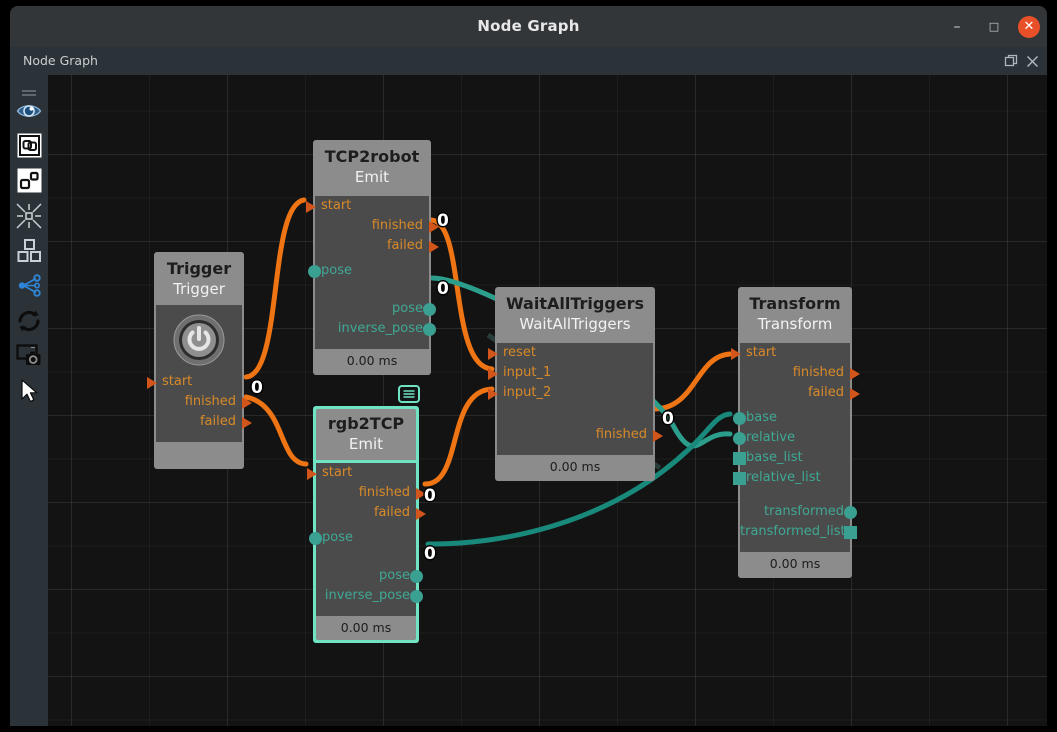 This screenshot has height=732, width=1057. What do you see at coordinates (798, 512) in the screenshot?
I see `port-transform-transformed: transformed` at bounding box center [798, 512].